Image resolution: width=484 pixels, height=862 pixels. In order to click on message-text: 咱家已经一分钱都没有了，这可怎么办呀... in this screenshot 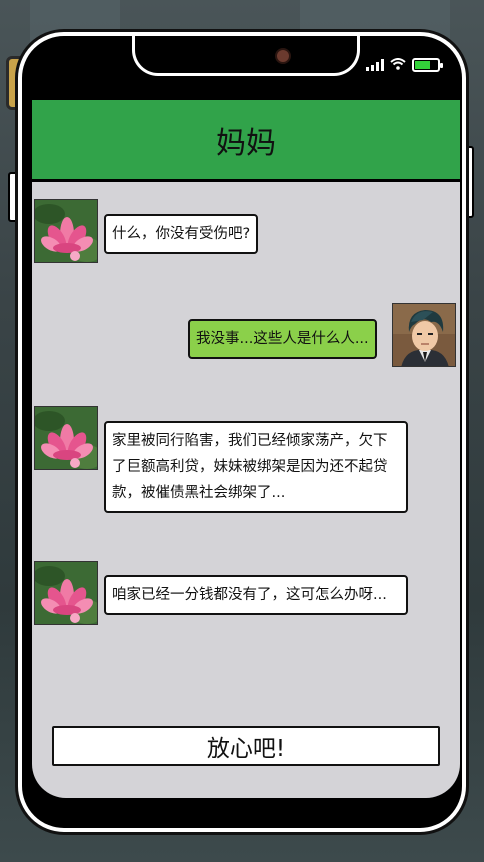, I will do `click(249, 595)`.